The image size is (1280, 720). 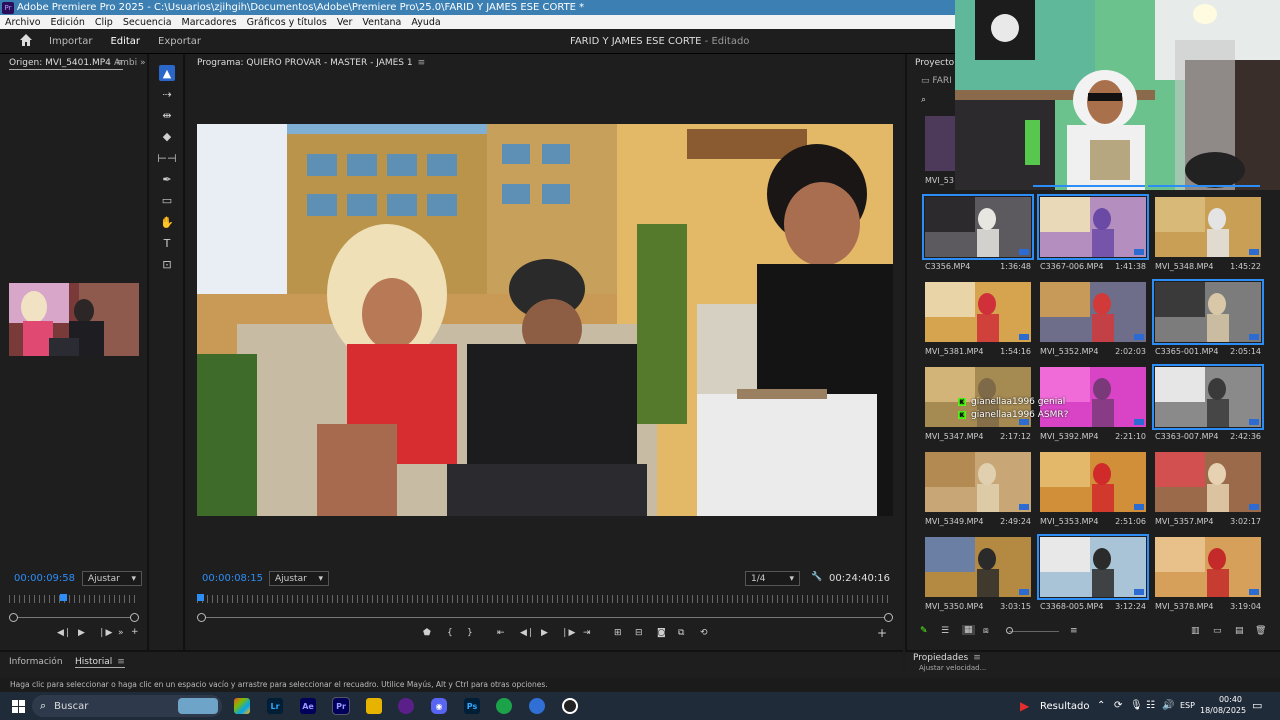 I want to click on network-icon: ☷, so click(x=1150, y=705).